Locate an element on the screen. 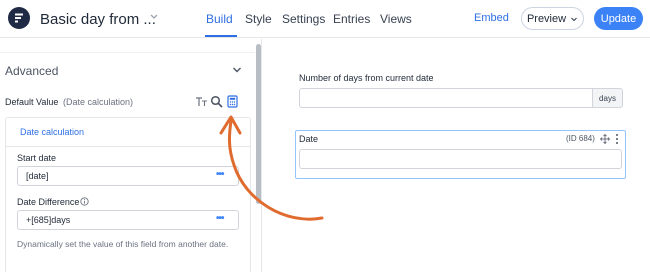 Image resolution: width=650 pixels, height=272 pixels. start-date-input is located at coordinates (128, 176).